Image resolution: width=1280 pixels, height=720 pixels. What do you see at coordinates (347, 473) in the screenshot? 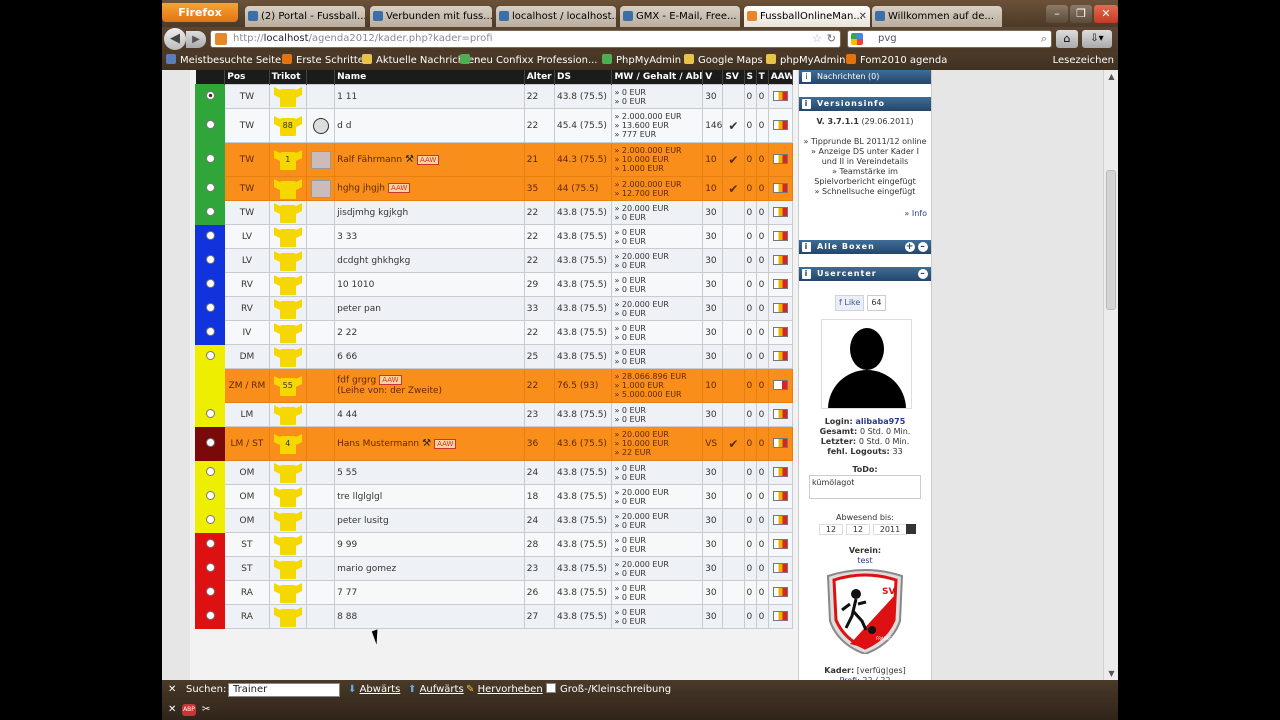
I see `player-name: 5 55` at bounding box center [347, 473].